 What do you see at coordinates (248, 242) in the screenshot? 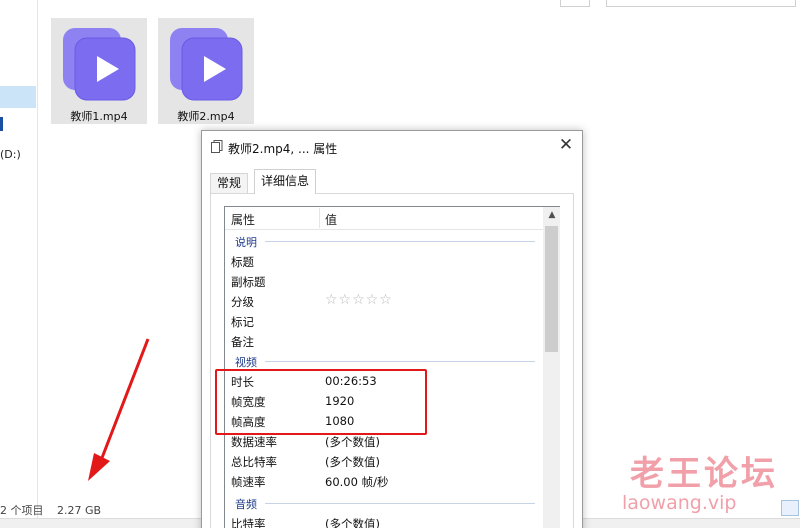
I see `group-label: 说明` at bounding box center [248, 242].